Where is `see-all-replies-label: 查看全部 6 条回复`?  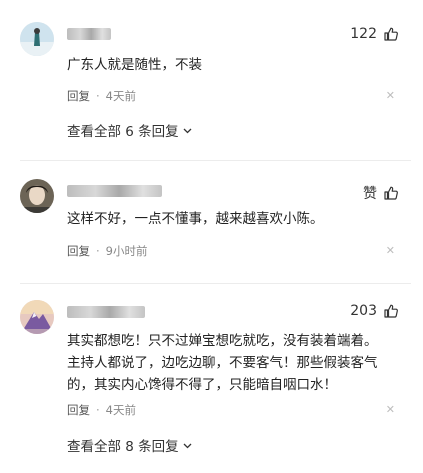 see-all-replies-label: 查看全部 6 条回复 is located at coordinates (123, 132).